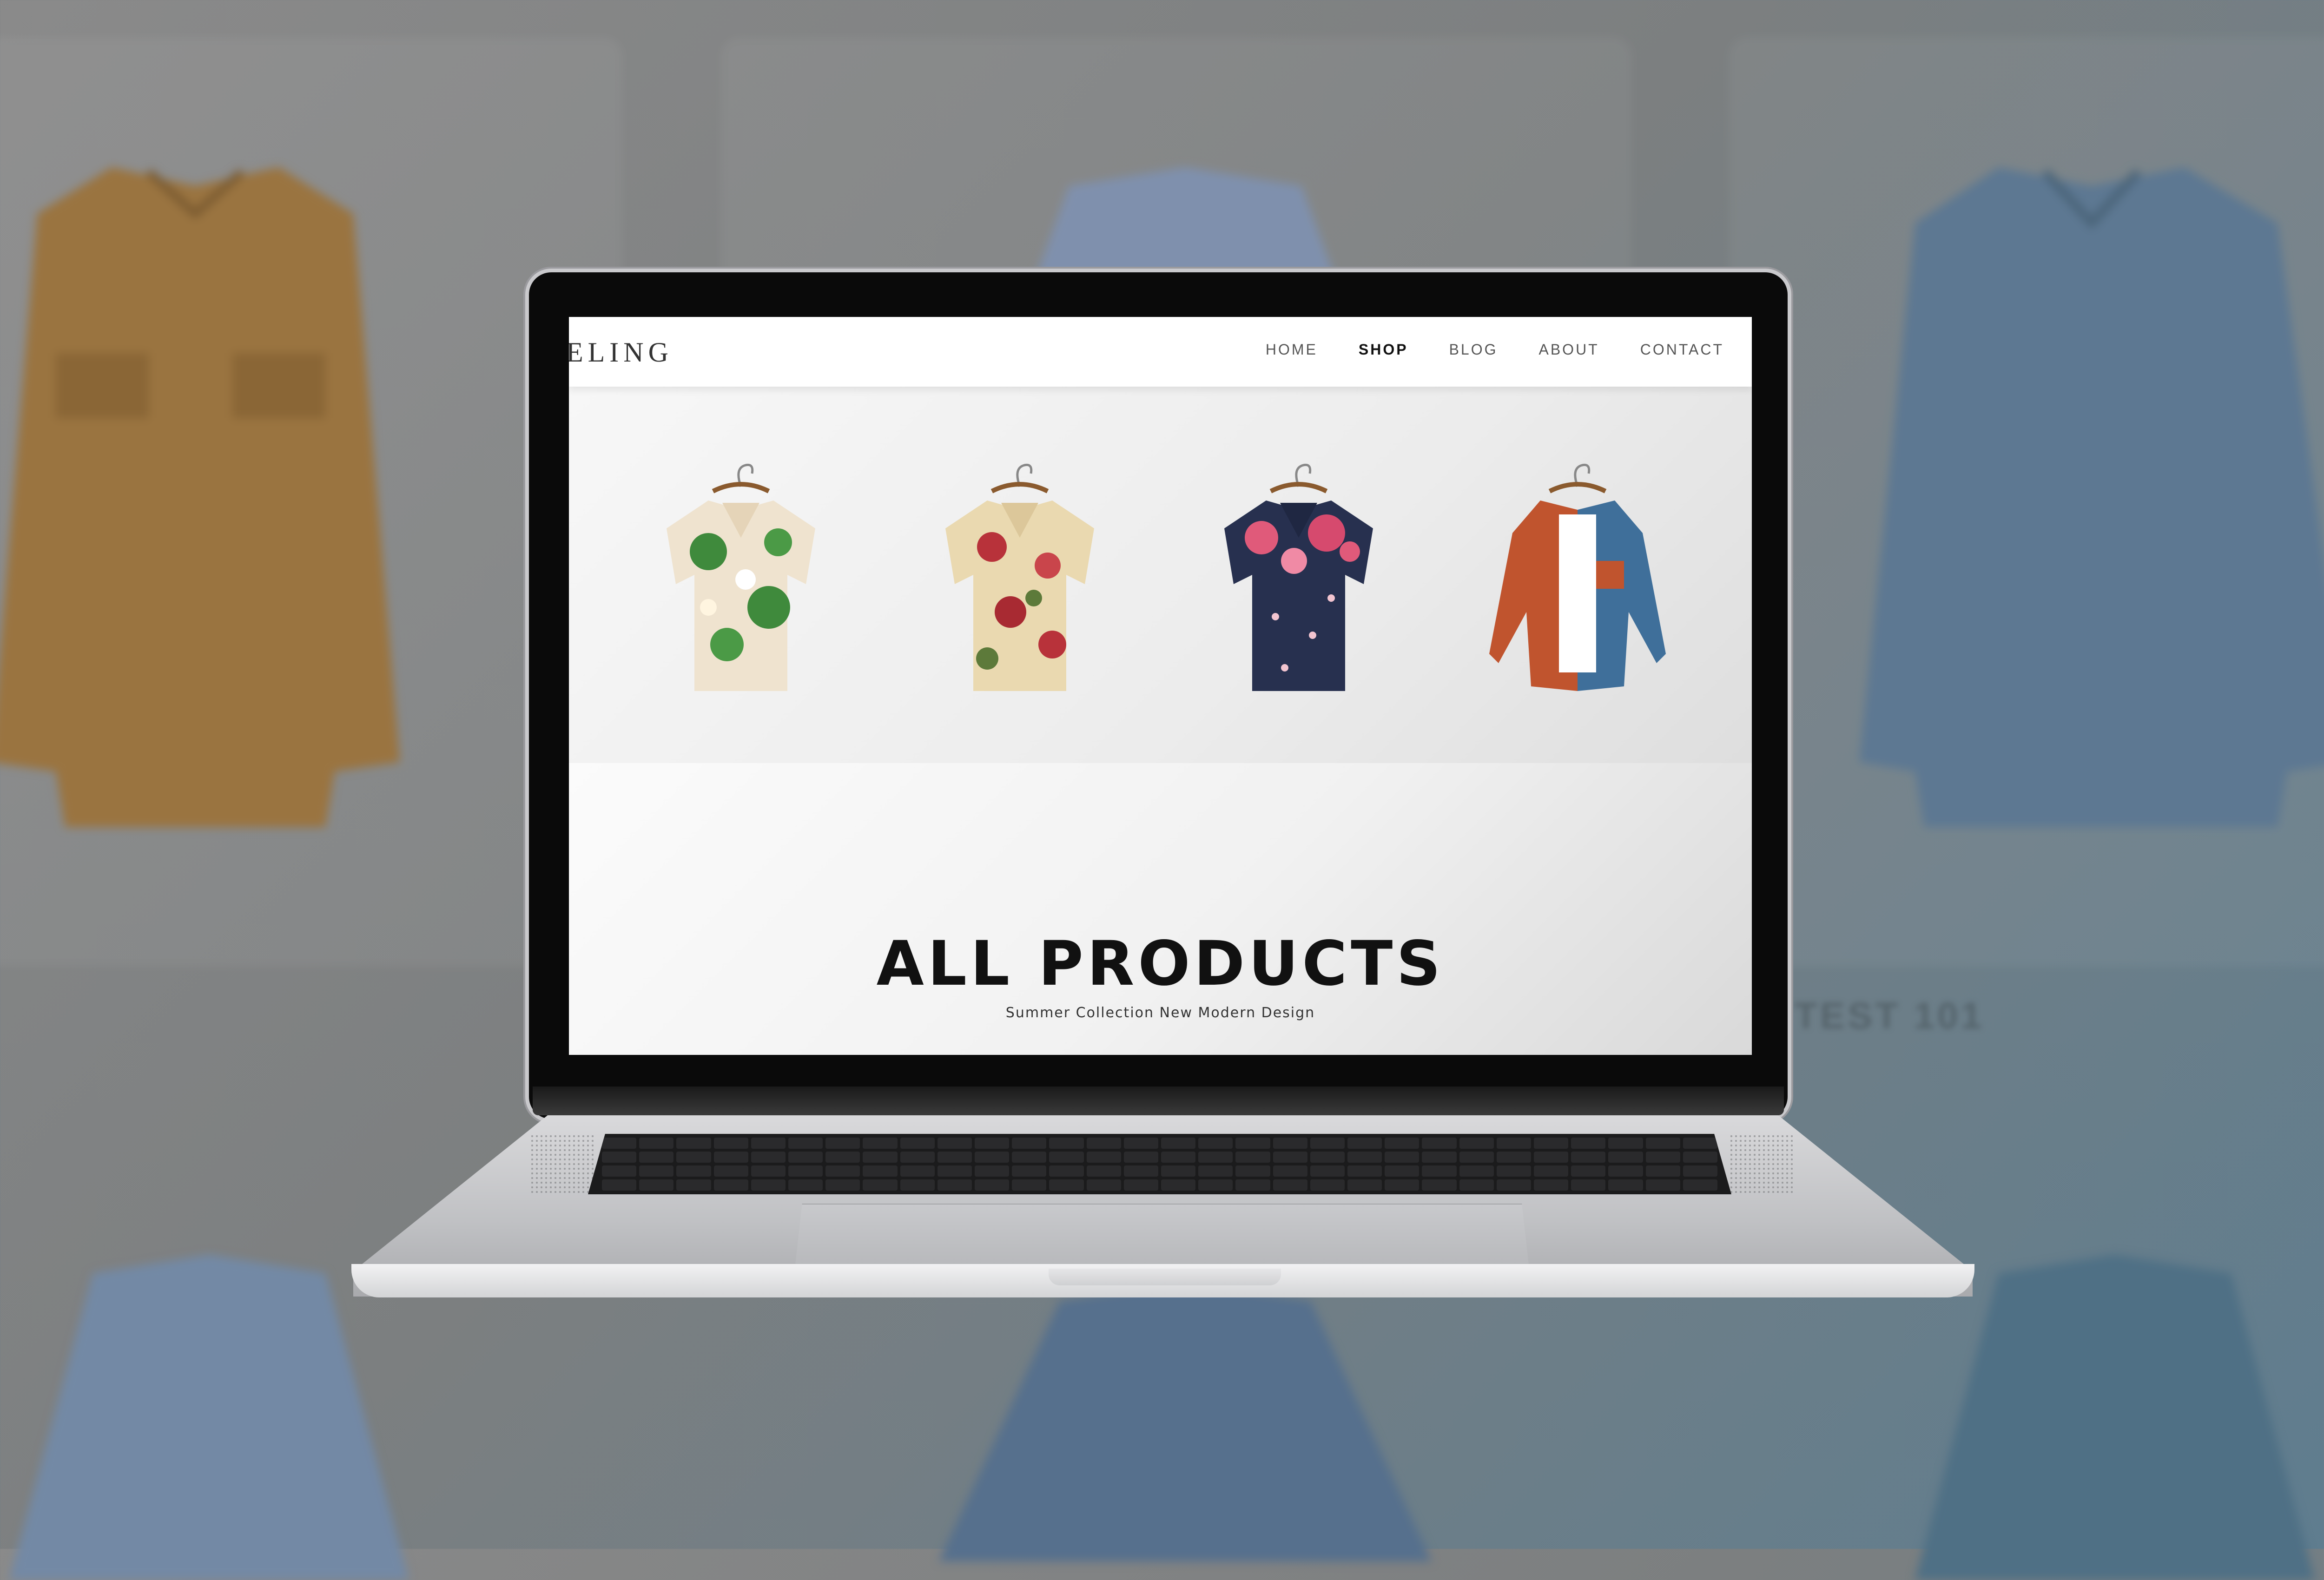 This screenshot has width=2324, height=1580. What do you see at coordinates (1577, 579) in the screenshot?
I see `product-image-rust-denim-patchwork-shirt` at bounding box center [1577, 579].